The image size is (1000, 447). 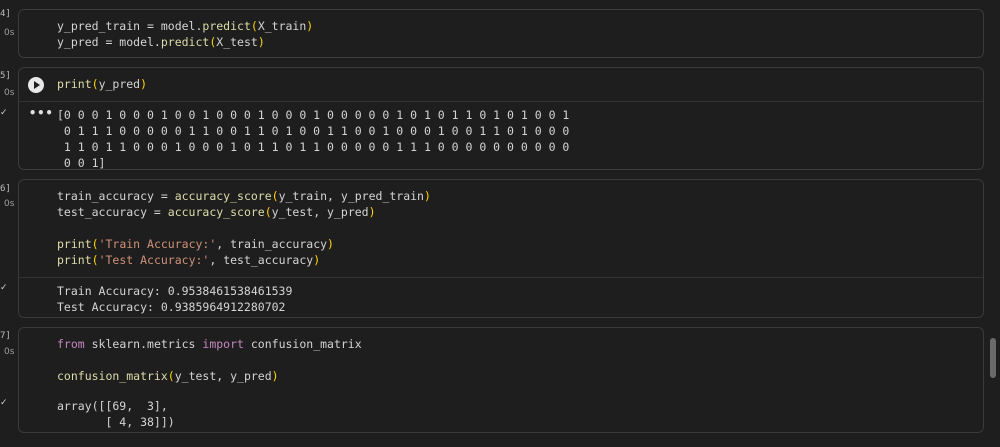 What do you see at coordinates (5, 189) in the screenshot?
I see `cell-6-exec-count: 6]` at bounding box center [5, 189].